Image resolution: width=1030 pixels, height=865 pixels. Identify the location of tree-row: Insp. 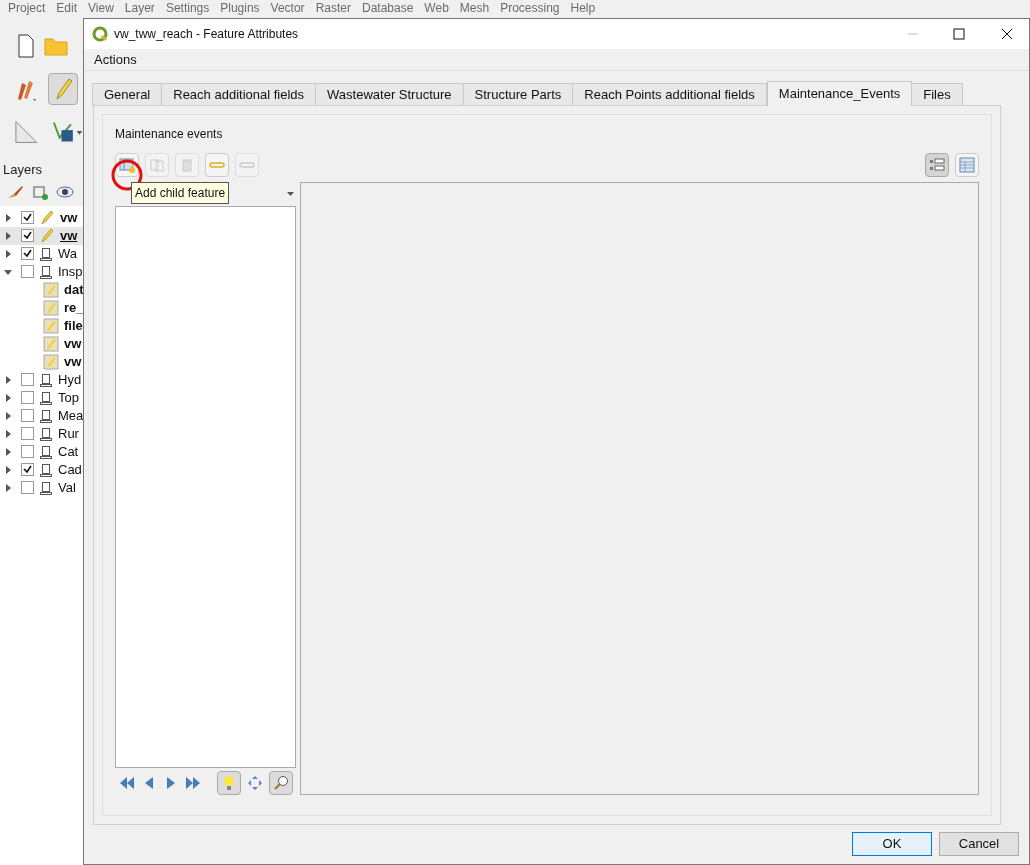
(41, 271).